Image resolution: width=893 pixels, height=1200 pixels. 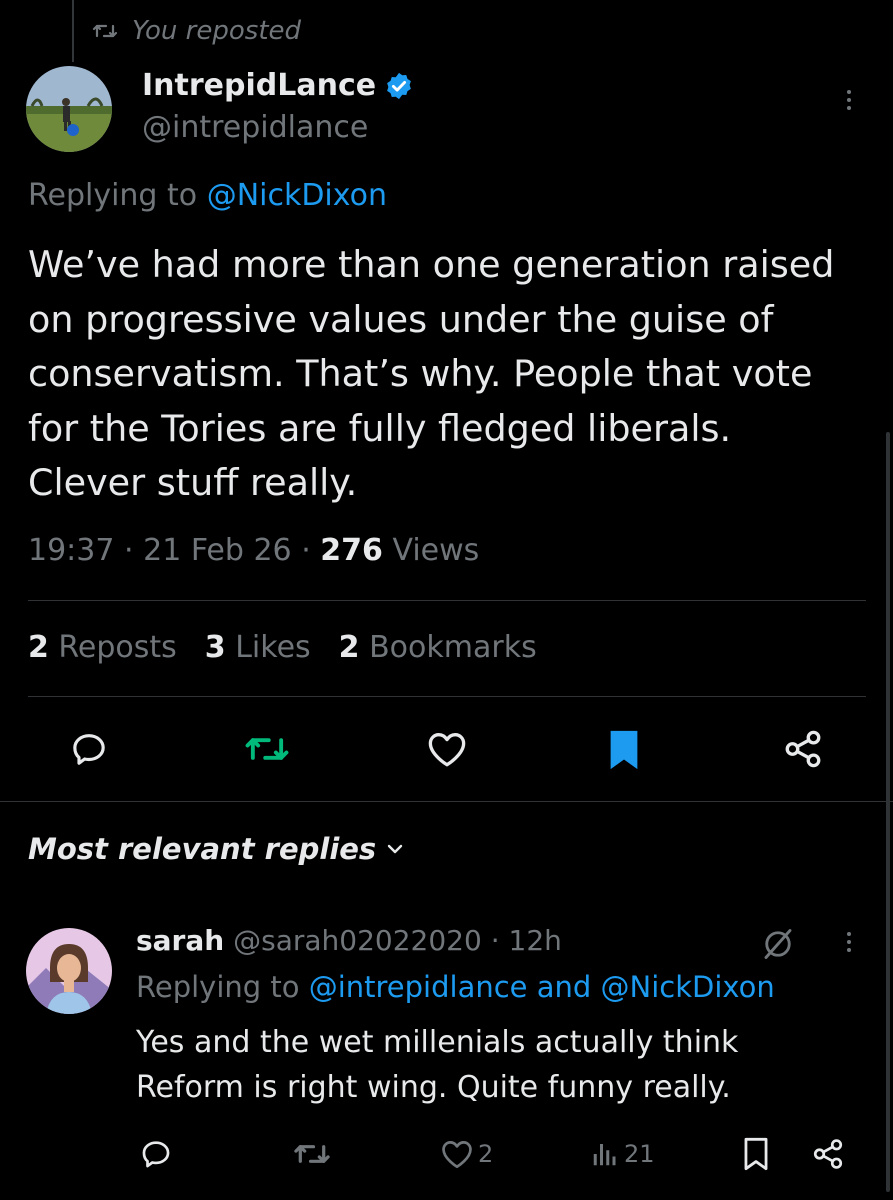 I want to click on likes-label: Likes, so click(x=273, y=647).